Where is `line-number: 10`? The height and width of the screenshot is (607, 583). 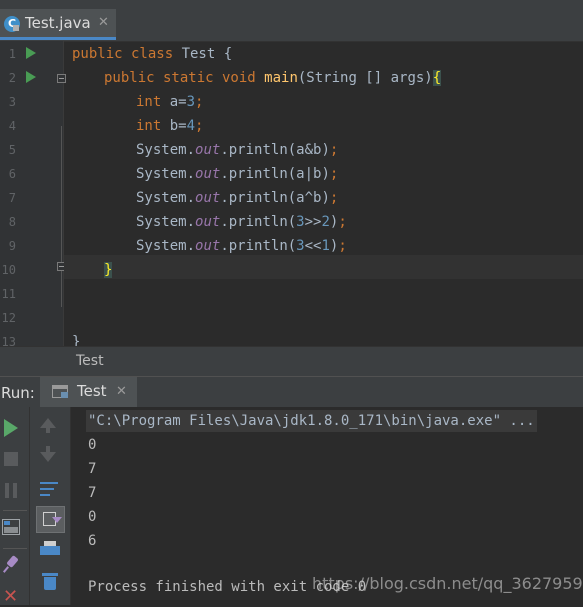 line-number: 10 is located at coordinates (8, 270).